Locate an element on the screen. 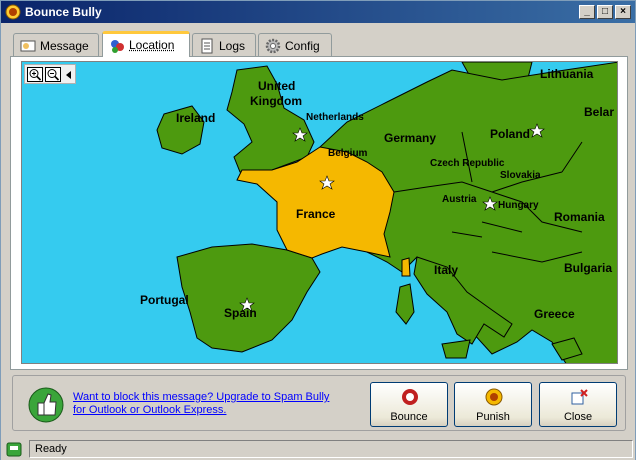 This screenshot has width=636, height=460. zoom-out-button is located at coordinates (53, 74).